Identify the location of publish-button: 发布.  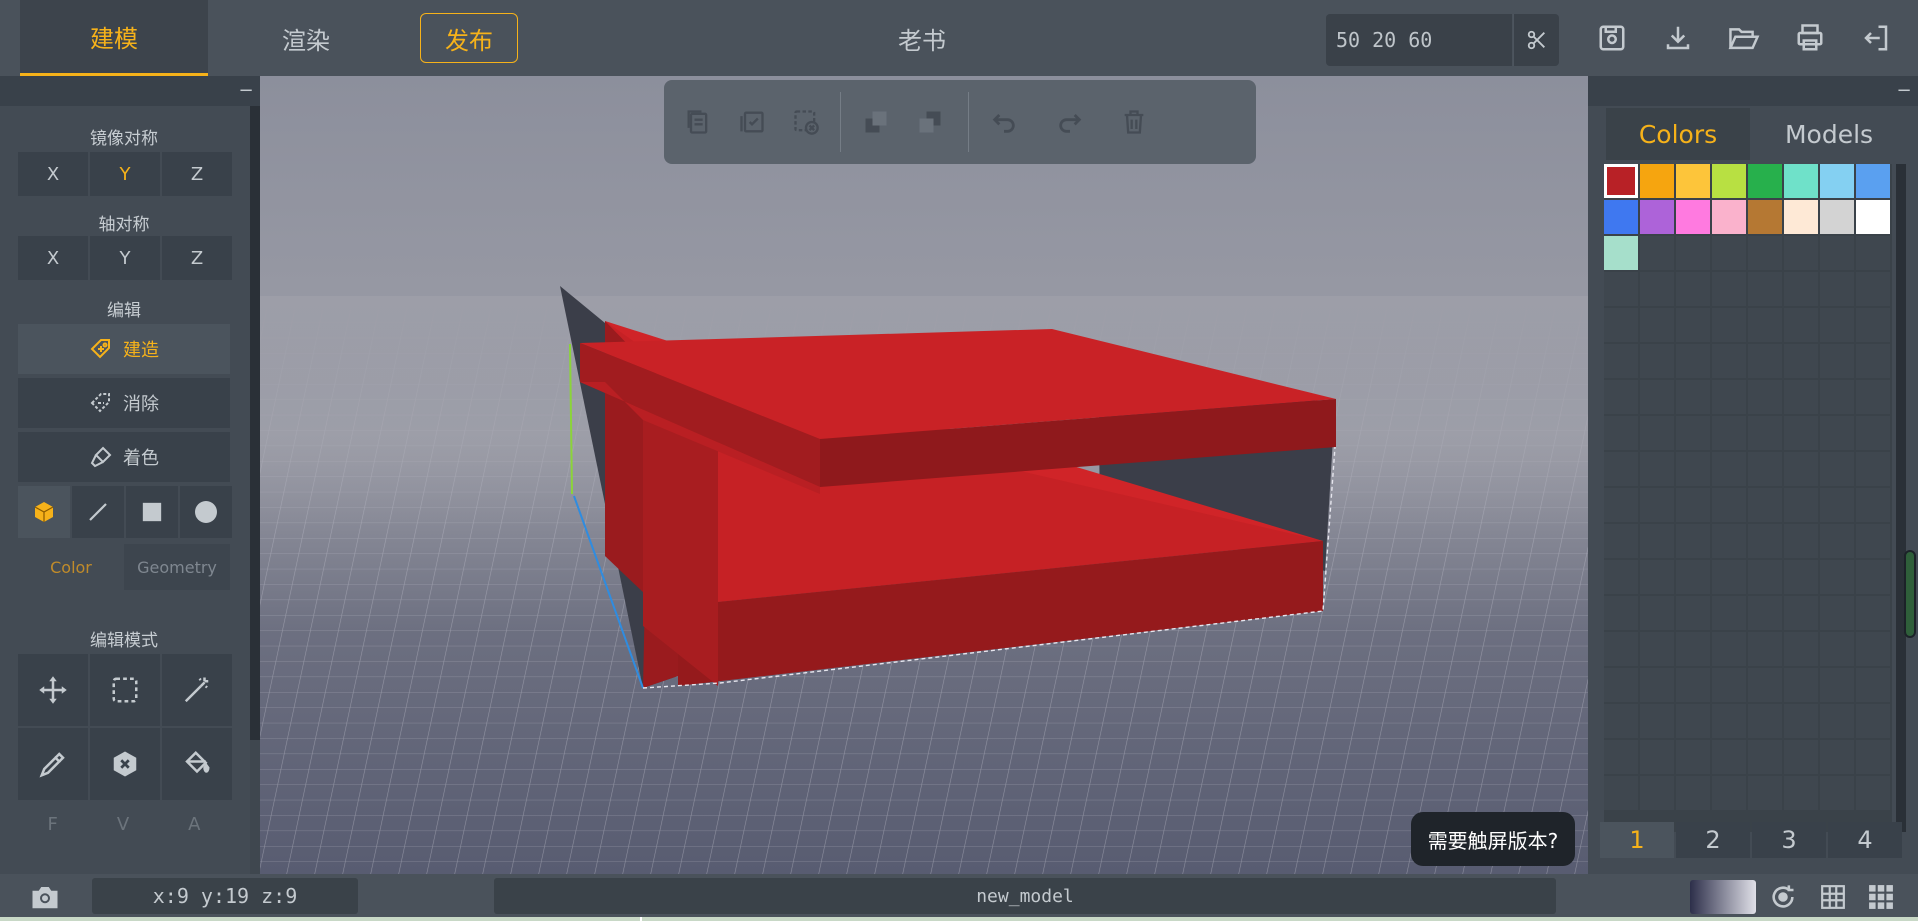
(469, 38).